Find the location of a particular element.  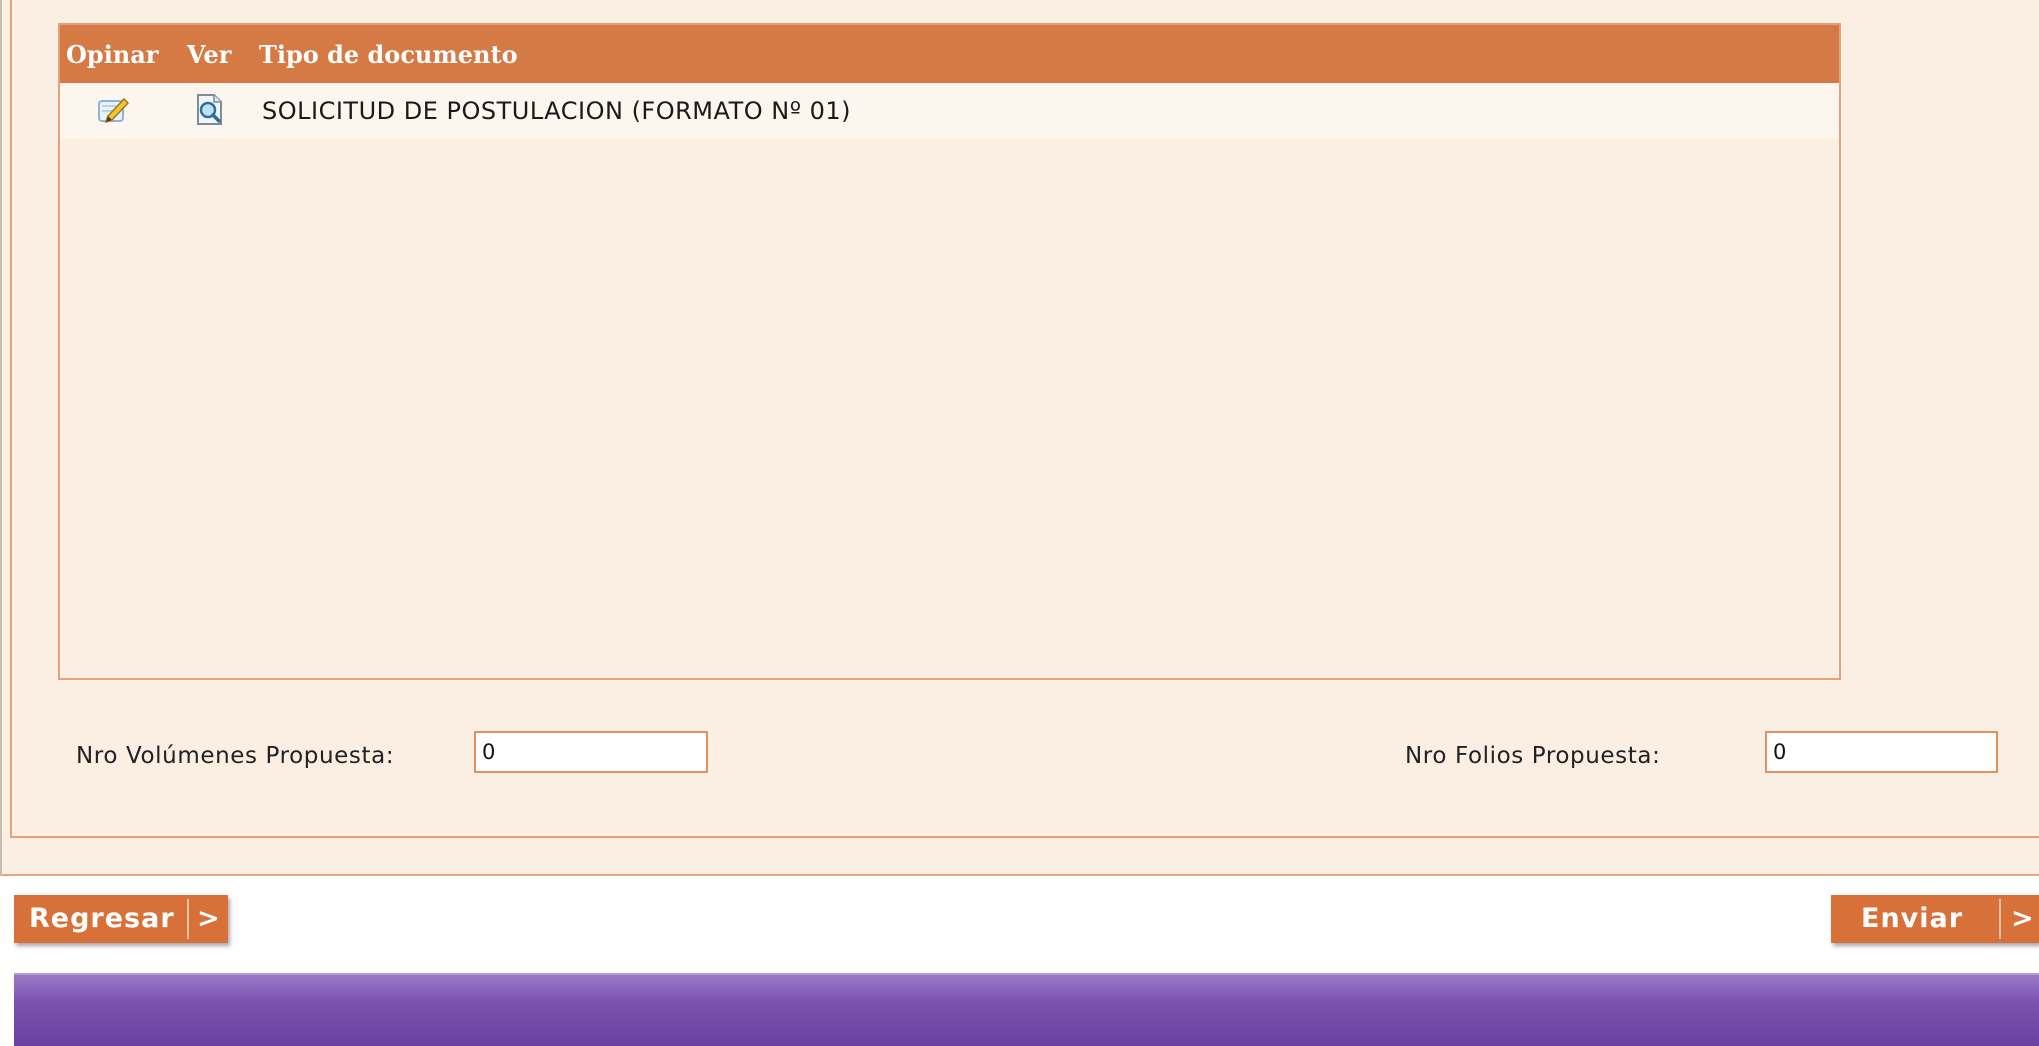

enviar-button: Enviar > is located at coordinates (1935, 919).